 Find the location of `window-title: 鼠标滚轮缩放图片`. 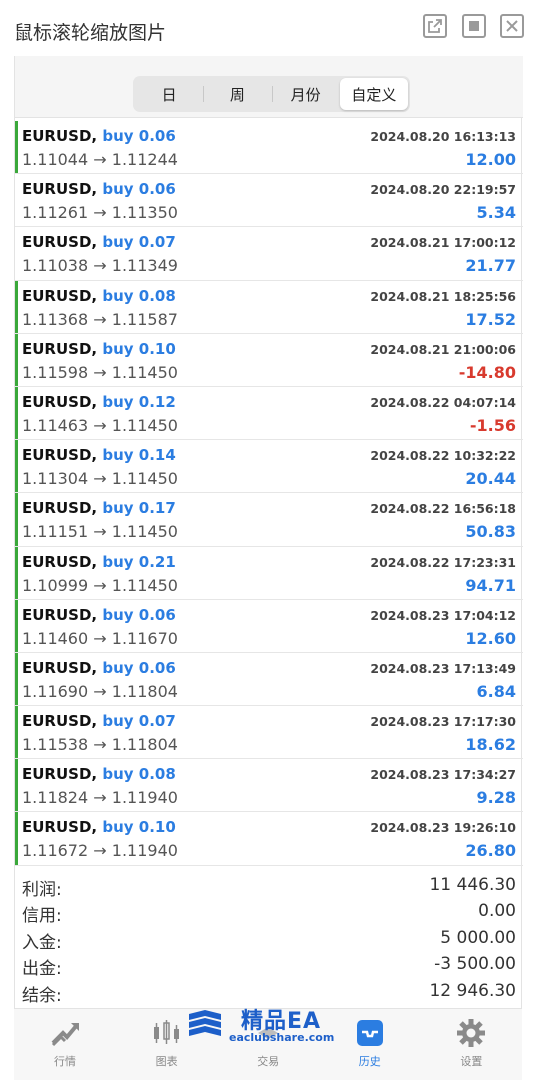

window-title: 鼠标滚轮缩放图片 is located at coordinates (90, 33).